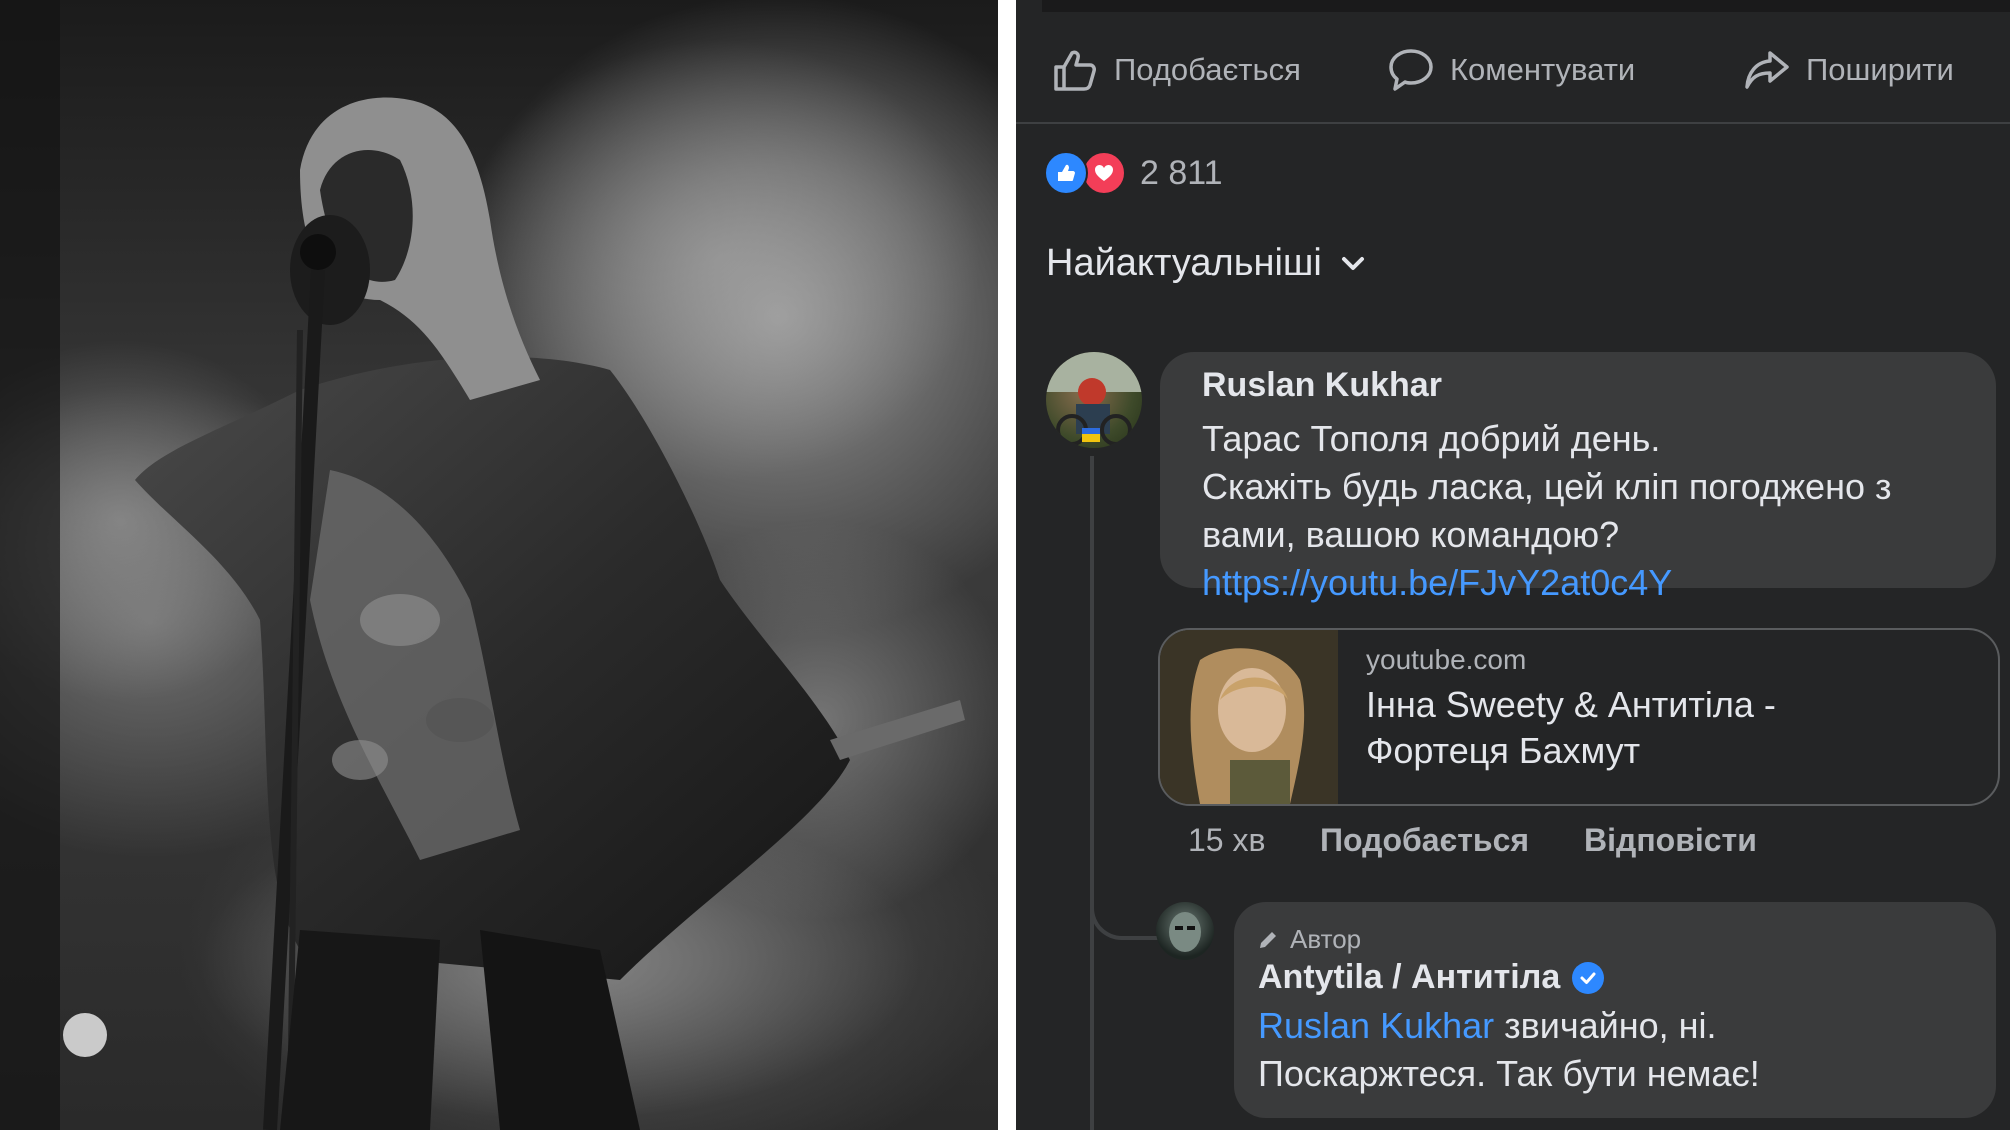  What do you see at coordinates (1880, 69) in the screenshot?
I see `share-label: Поширити` at bounding box center [1880, 69].